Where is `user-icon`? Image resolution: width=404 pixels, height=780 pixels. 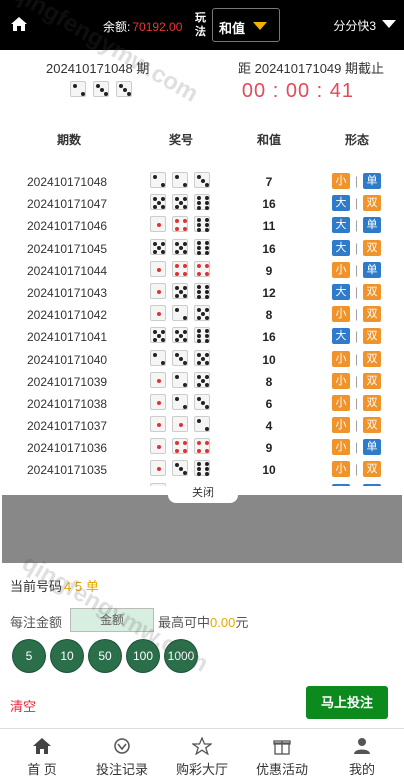 user-icon is located at coordinates (362, 746).